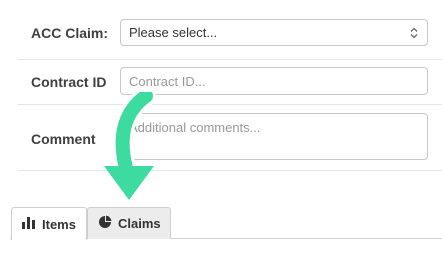 The width and height of the screenshot is (442, 255). I want to click on bar-chart-icon, so click(29, 224).